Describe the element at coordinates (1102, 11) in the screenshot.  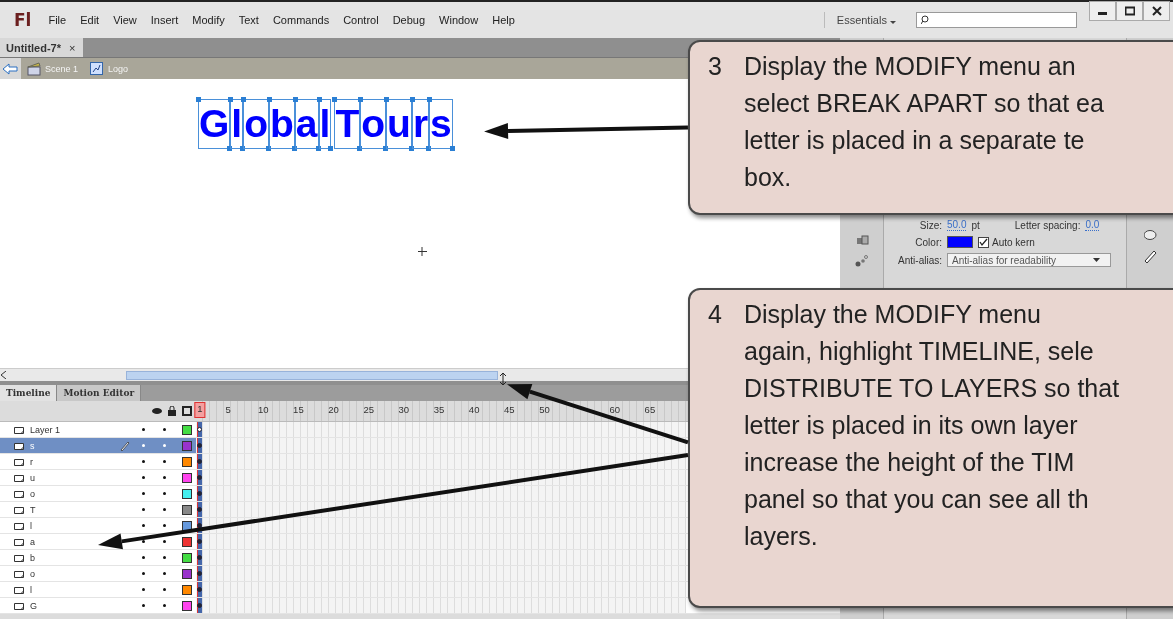
I see `minimize-button` at that location.